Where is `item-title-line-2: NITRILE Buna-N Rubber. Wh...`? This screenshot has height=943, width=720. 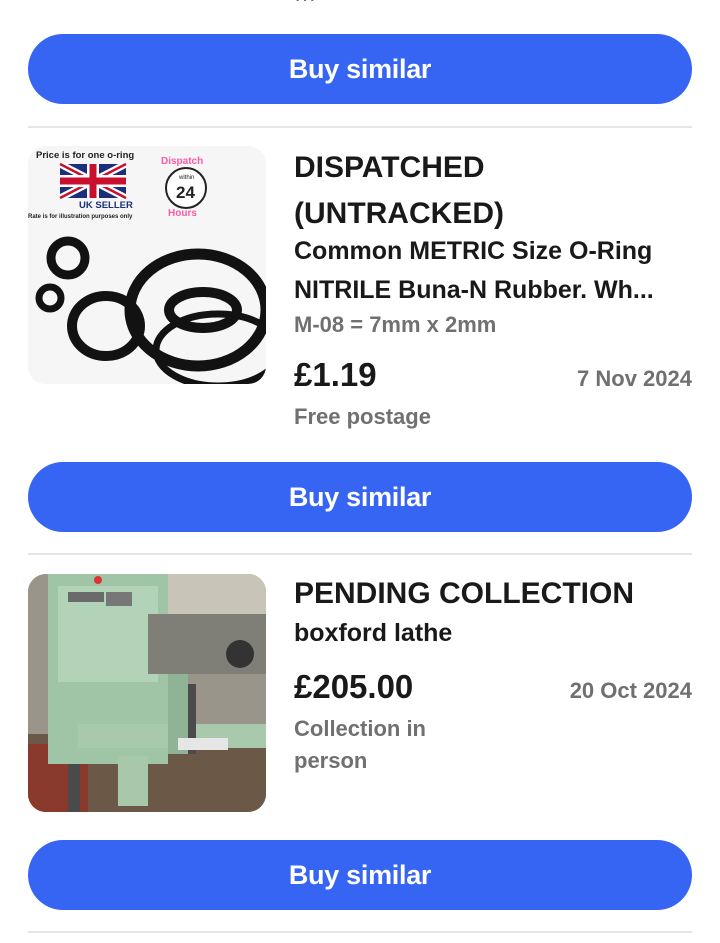 item-title-line-2: NITRILE Buna-N Rubber. Wh... is located at coordinates (474, 290).